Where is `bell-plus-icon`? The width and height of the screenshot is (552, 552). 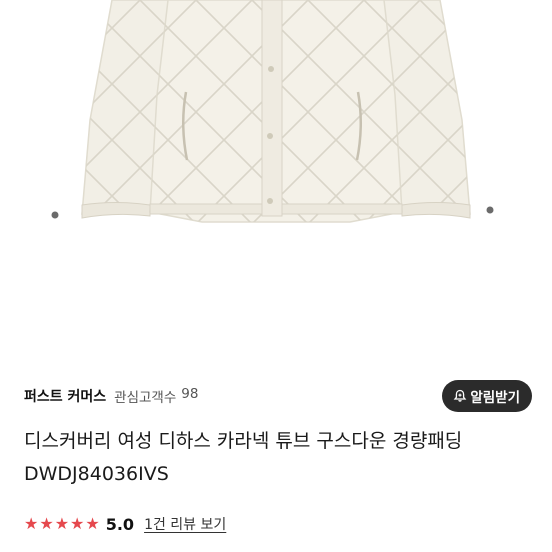
bell-plus-icon is located at coordinates (460, 396).